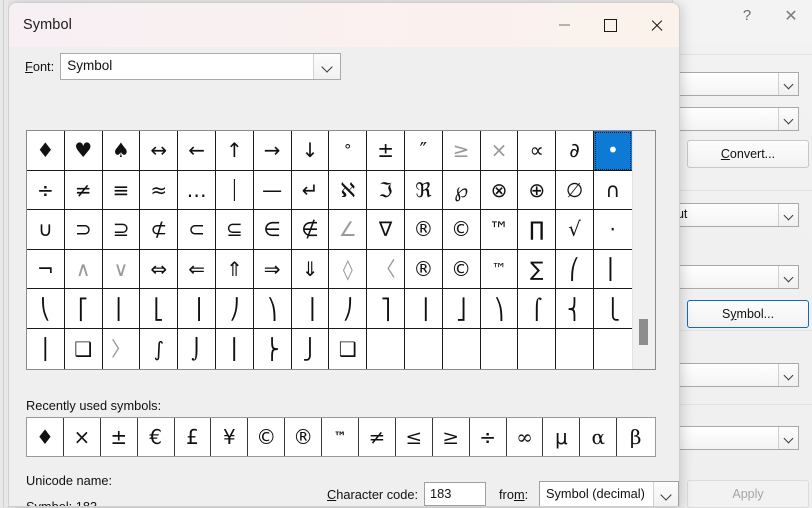 This screenshot has width=812, height=508. I want to click on symbol-grid-scrollbar, so click(643, 250).